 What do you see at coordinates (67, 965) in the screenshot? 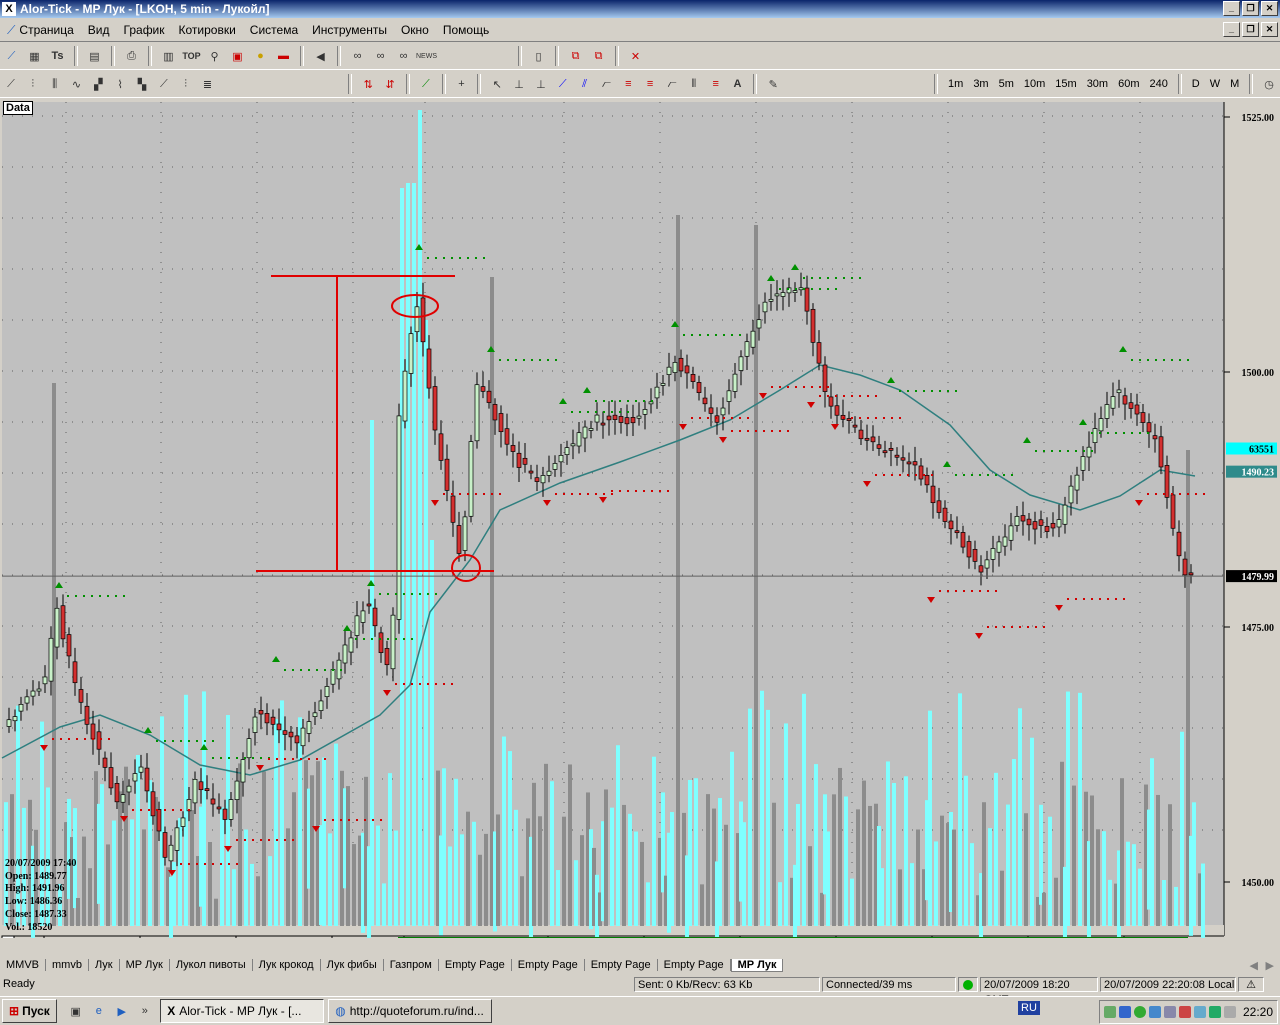
I see `tab-mmvb-lower: mmvb` at bounding box center [67, 965].